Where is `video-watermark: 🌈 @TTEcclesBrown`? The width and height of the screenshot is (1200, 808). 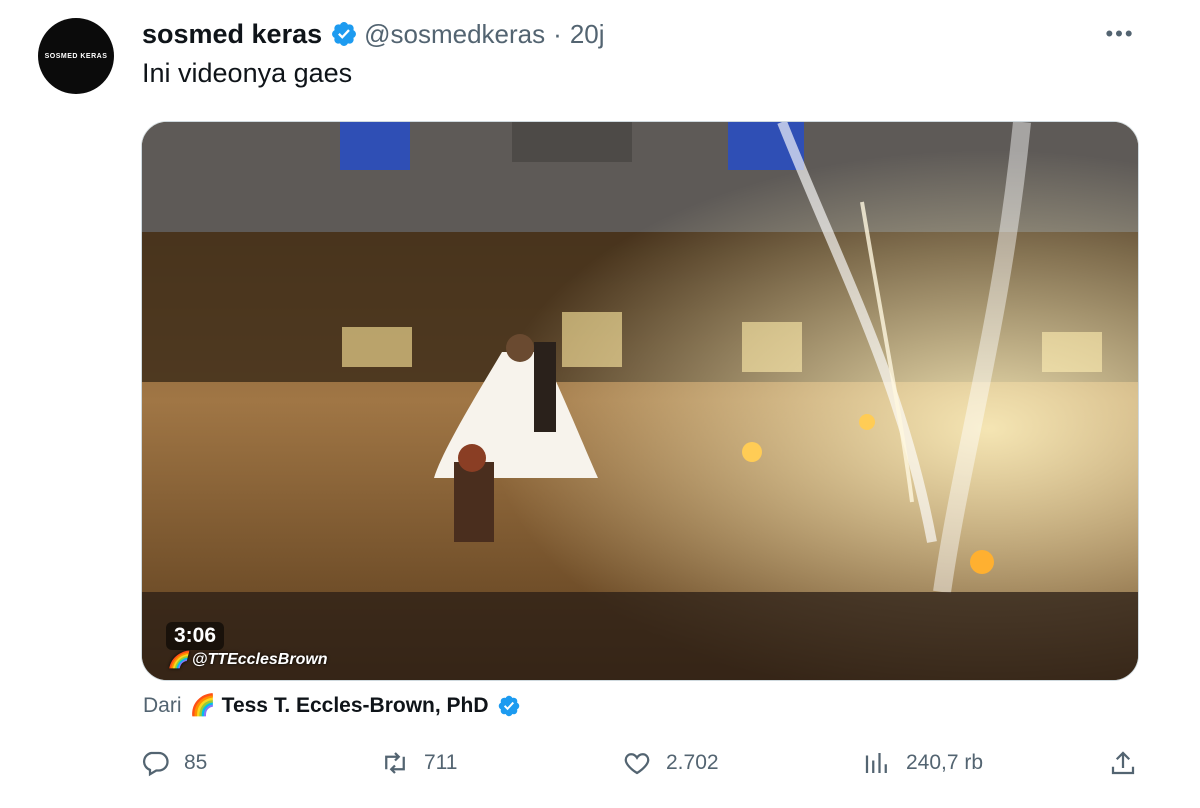
video-watermark: 🌈 @TTEcclesBrown is located at coordinates (248, 660).